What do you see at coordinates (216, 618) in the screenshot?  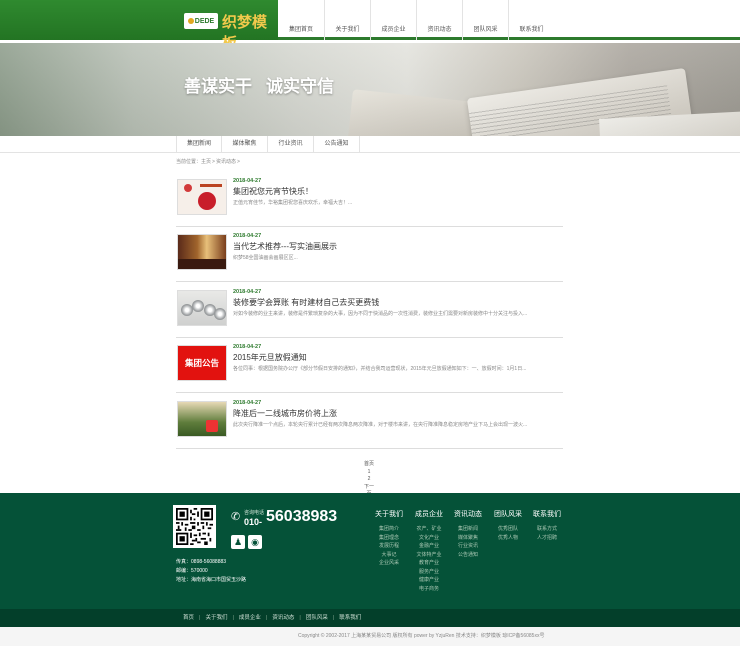 I see `footer-nav-about: 关于我们` at bounding box center [216, 618].